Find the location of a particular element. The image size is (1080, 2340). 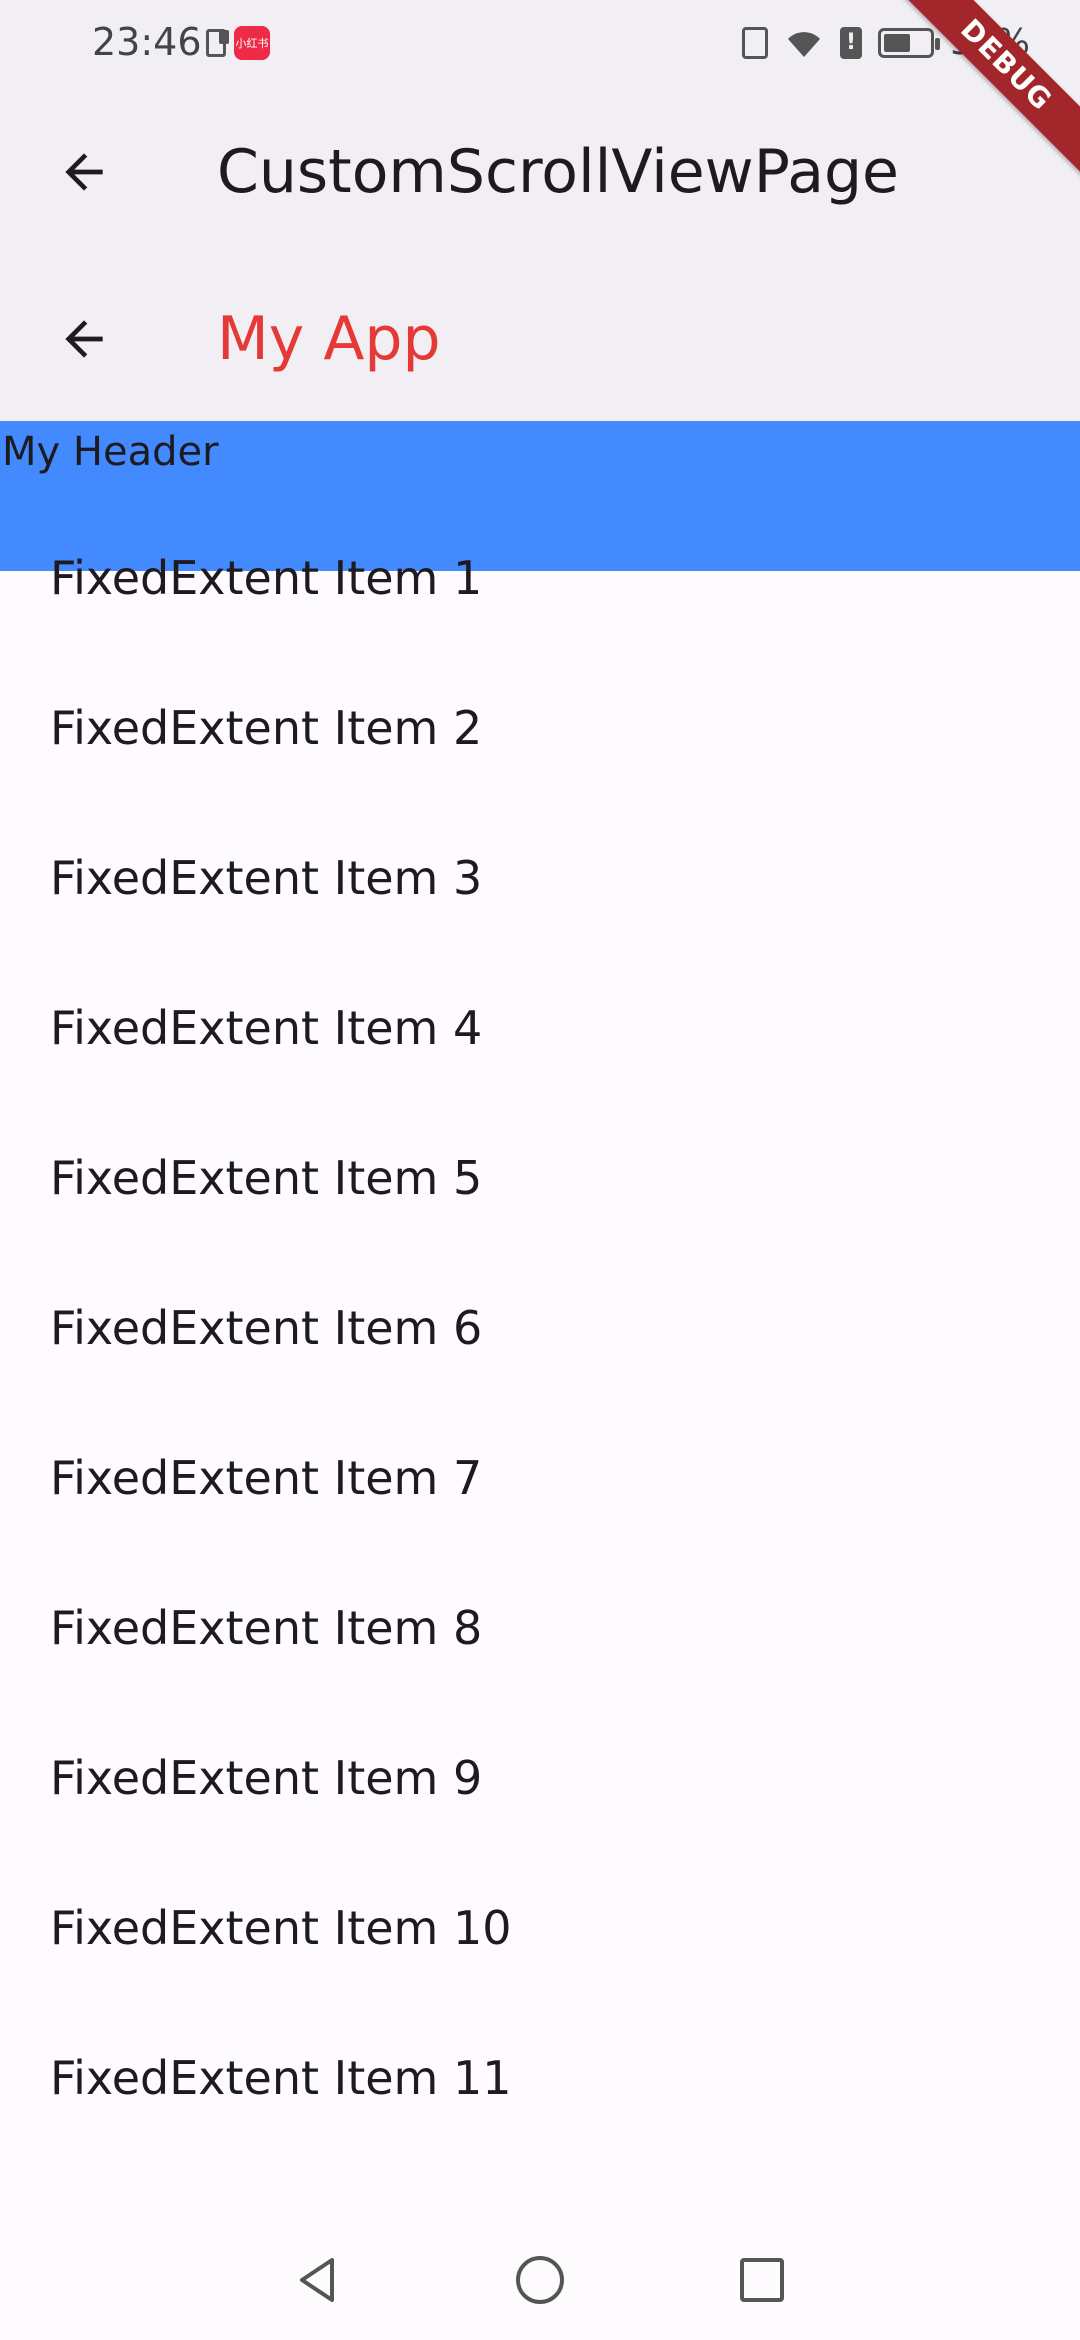

primary-app-bar: CustomScrollViewPage is located at coordinates (540, 172).